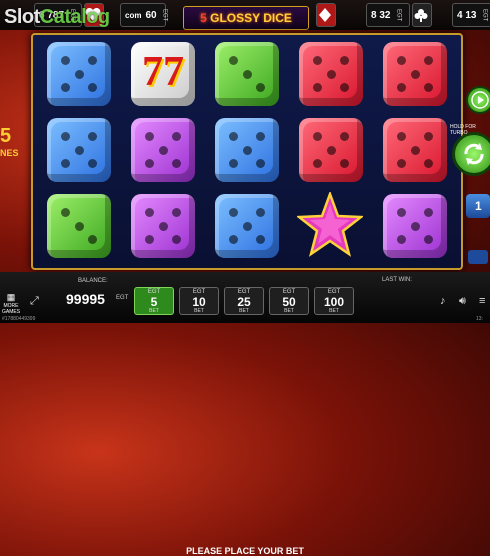 This screenshot has width=490, height=556. I want to click on bet-value: 100, so click(334, 302).